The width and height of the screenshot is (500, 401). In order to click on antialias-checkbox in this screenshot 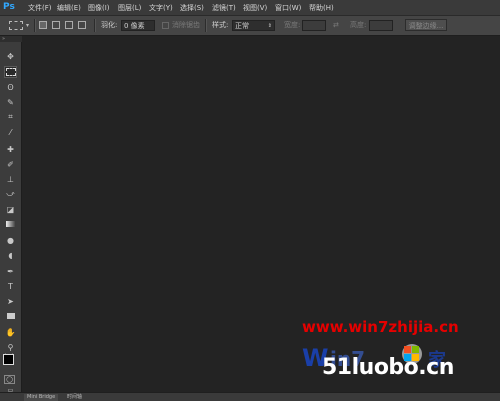, I will do `click(165, 25)`.